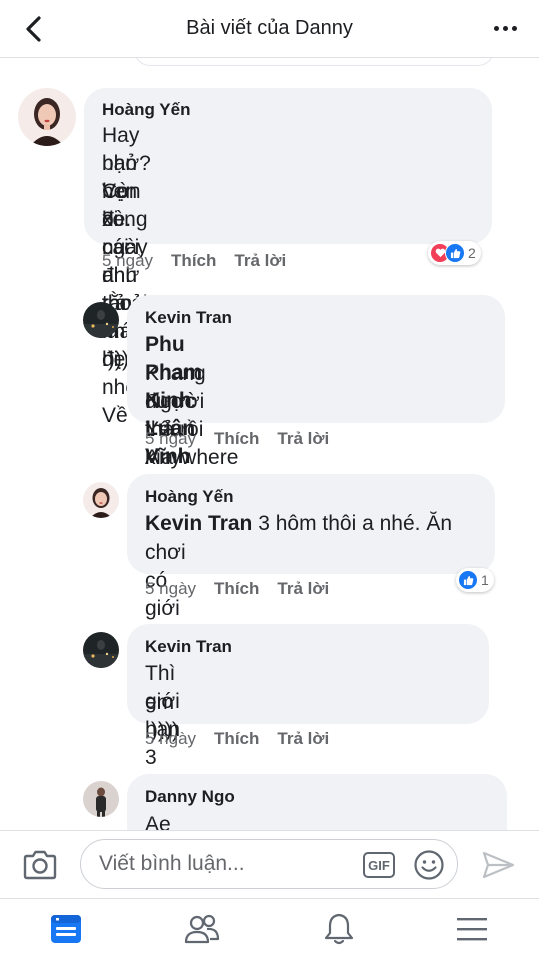 The height and width of the screenshot is (960, 539). I want to click on page-title: Bài viết của Danny, so click(269, 28).